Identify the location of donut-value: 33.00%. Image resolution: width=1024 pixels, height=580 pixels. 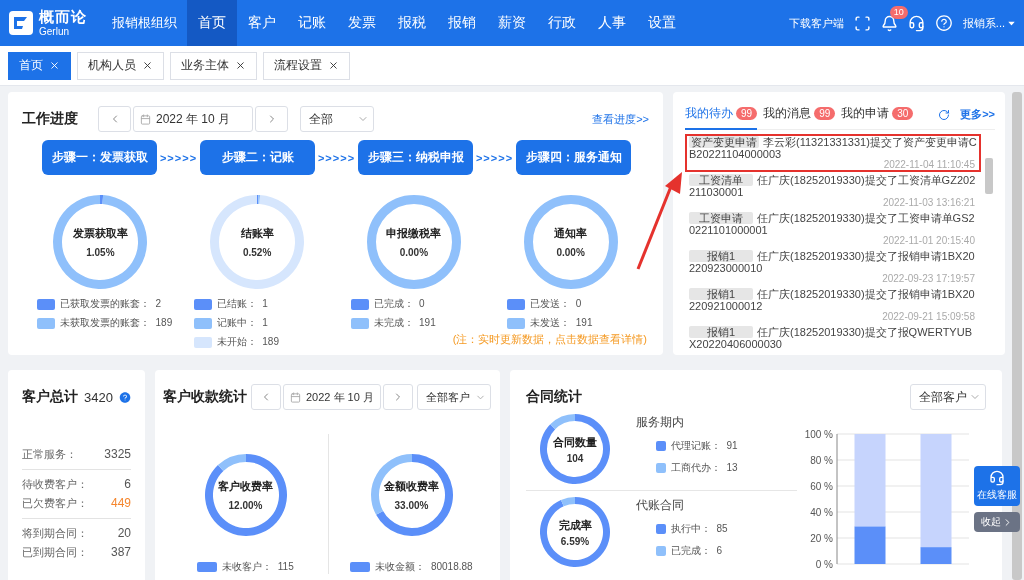
(411, 505).